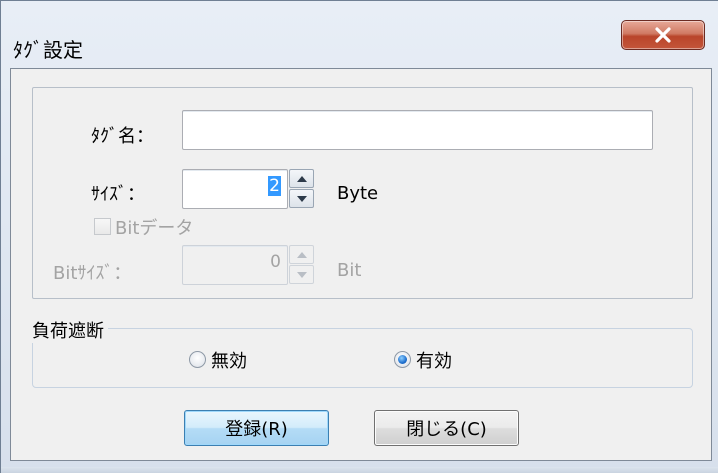  Describe the element at coordinates (275, 262) in the screenshot. I see `bit-size-value: 0` at that location.